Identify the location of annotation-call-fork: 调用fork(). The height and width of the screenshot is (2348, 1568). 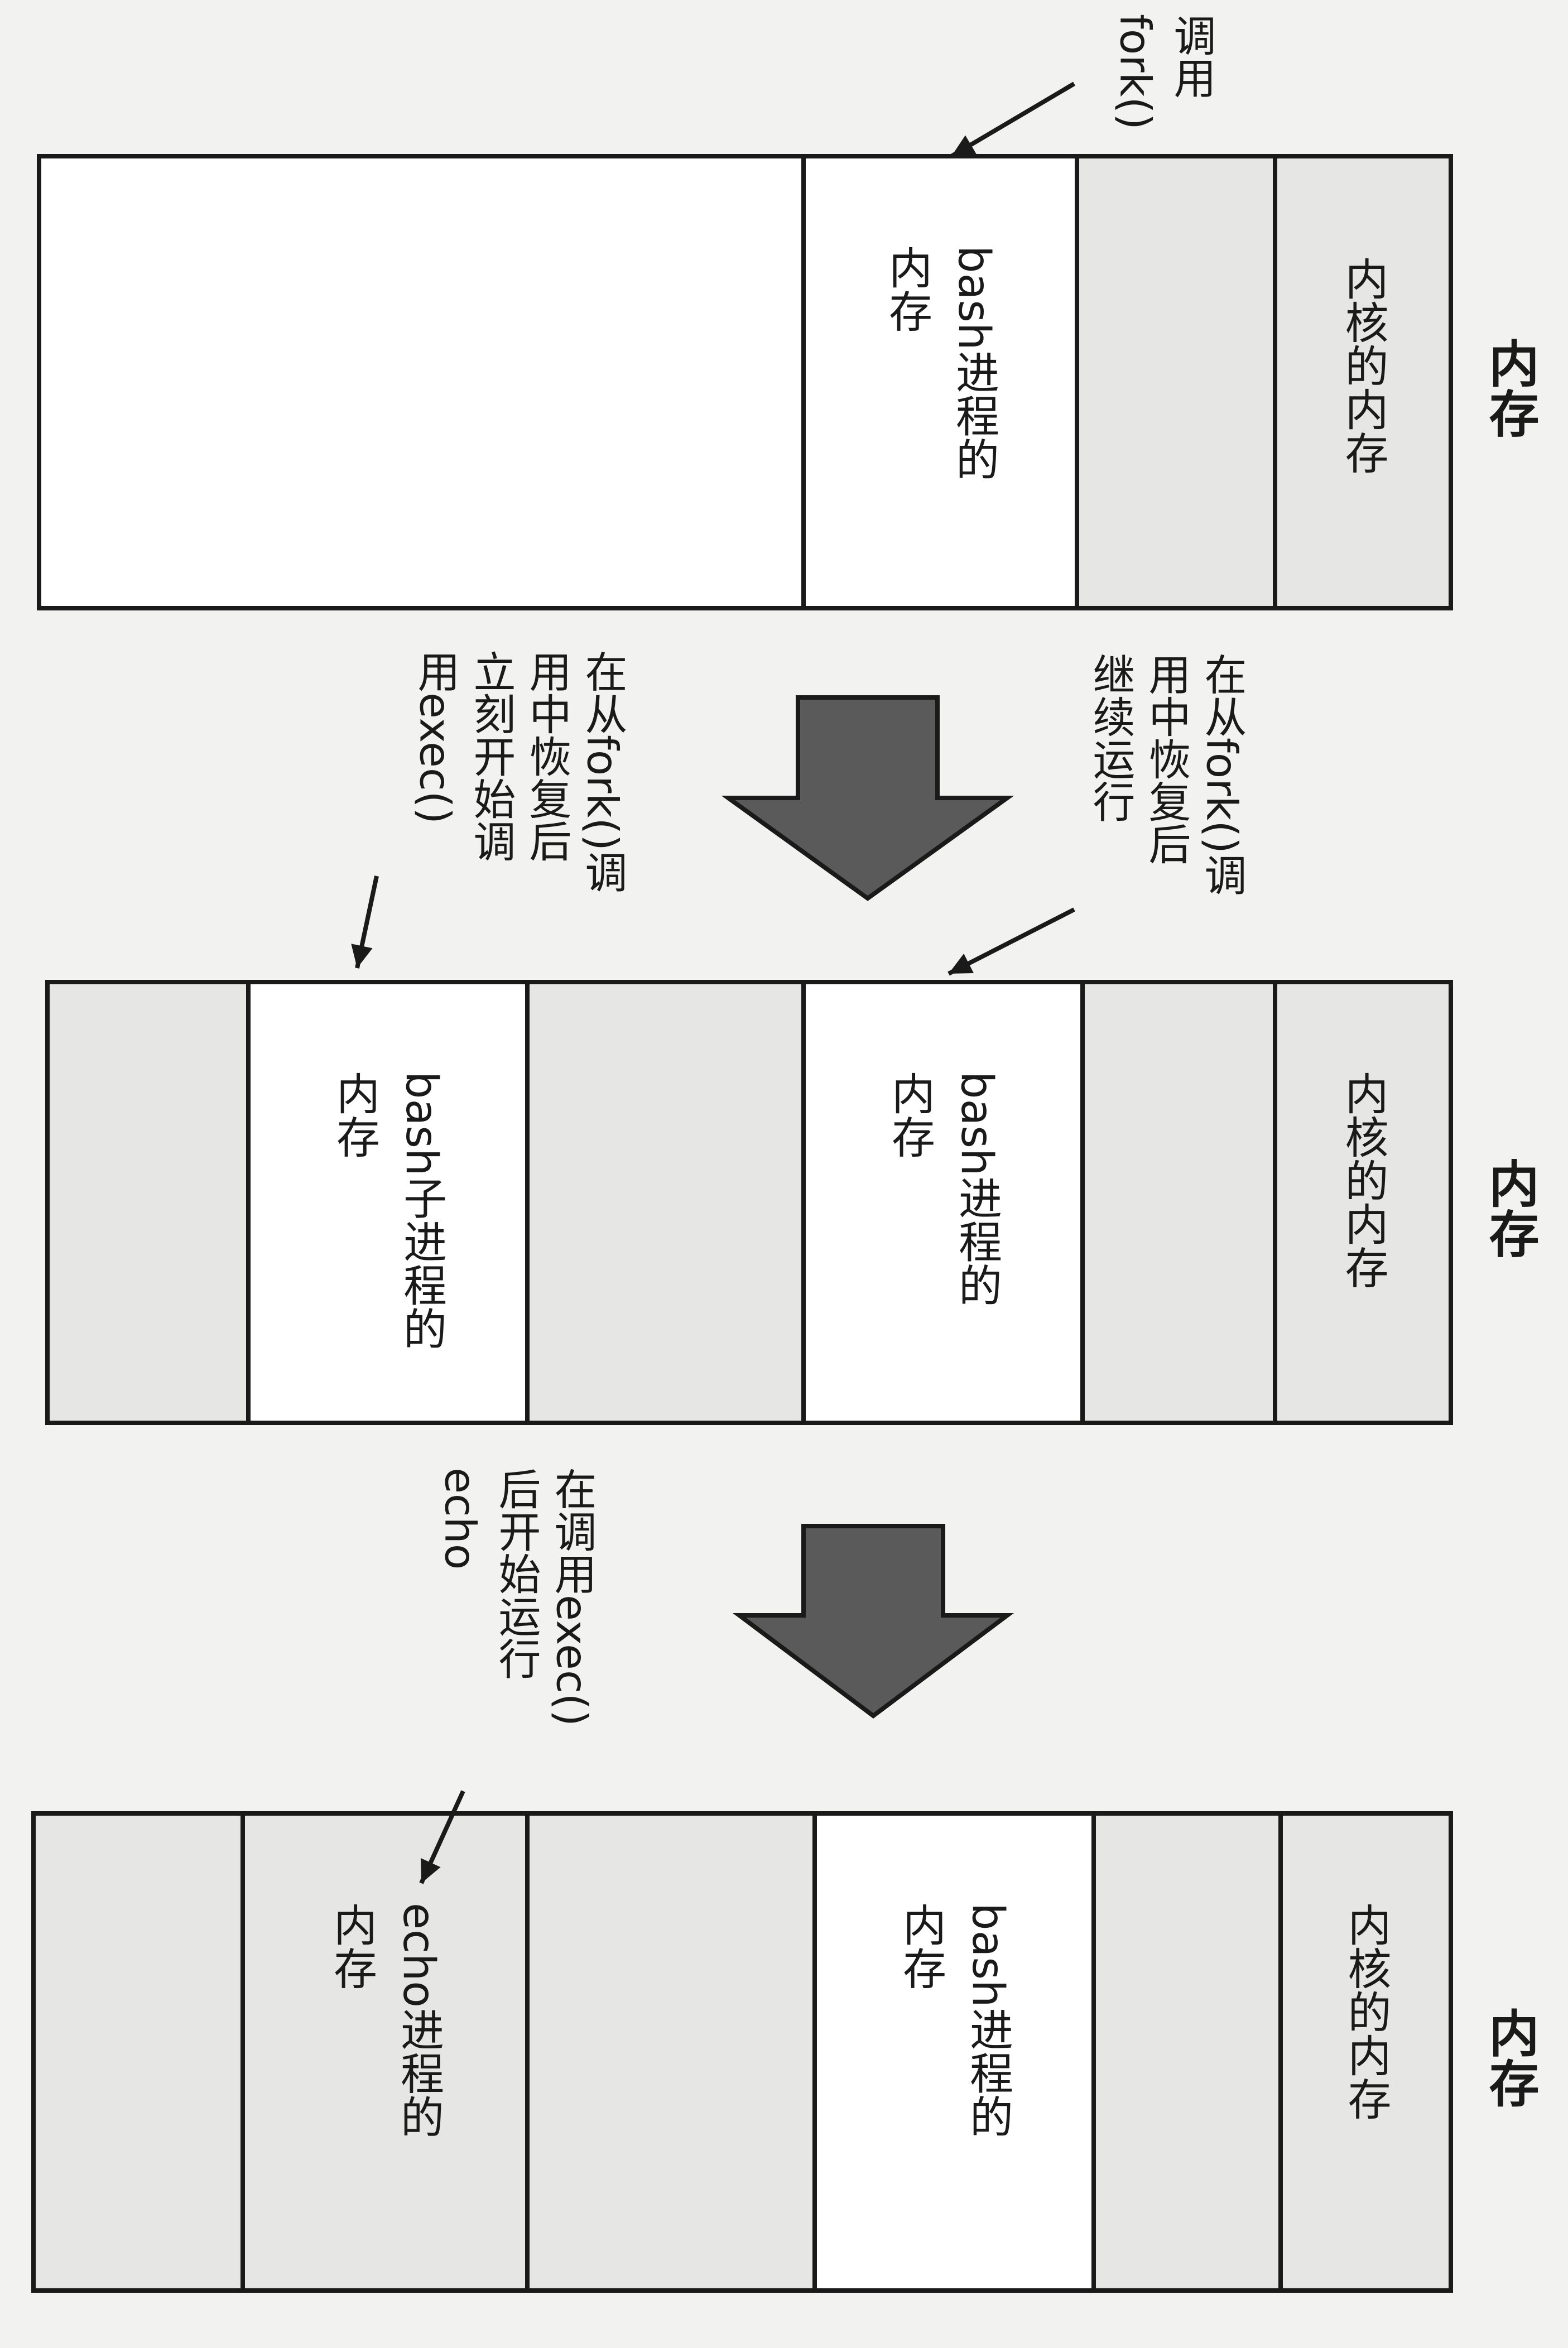
(1164, 72).